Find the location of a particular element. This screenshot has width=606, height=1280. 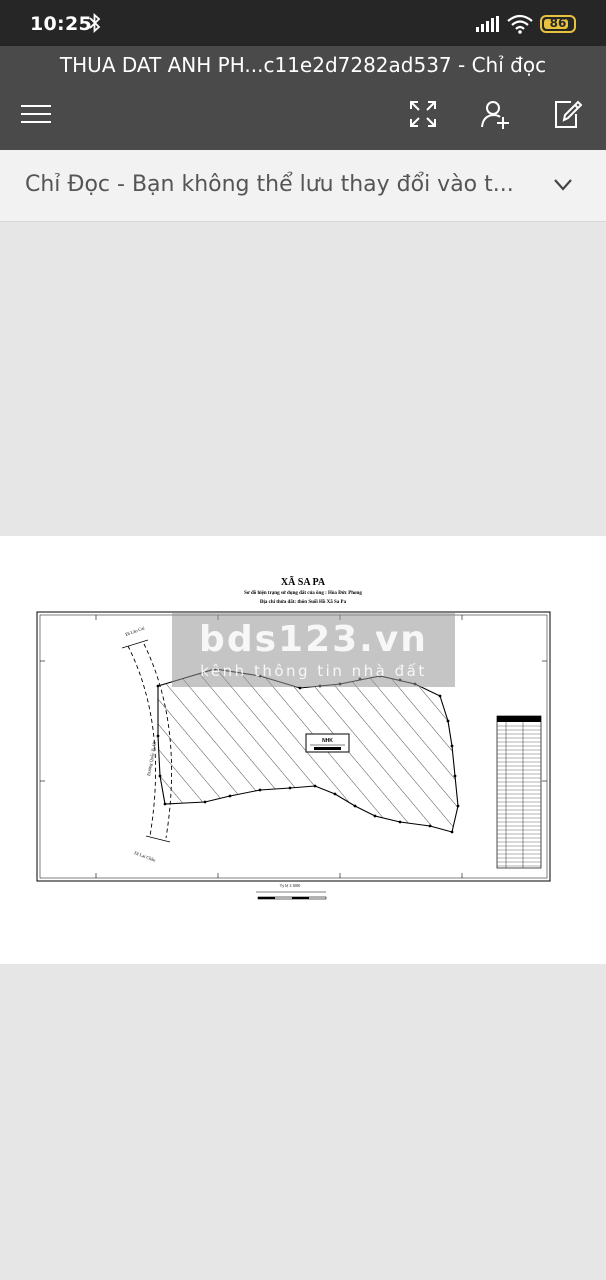

wifi-icon is located at coordinates (520, 24).